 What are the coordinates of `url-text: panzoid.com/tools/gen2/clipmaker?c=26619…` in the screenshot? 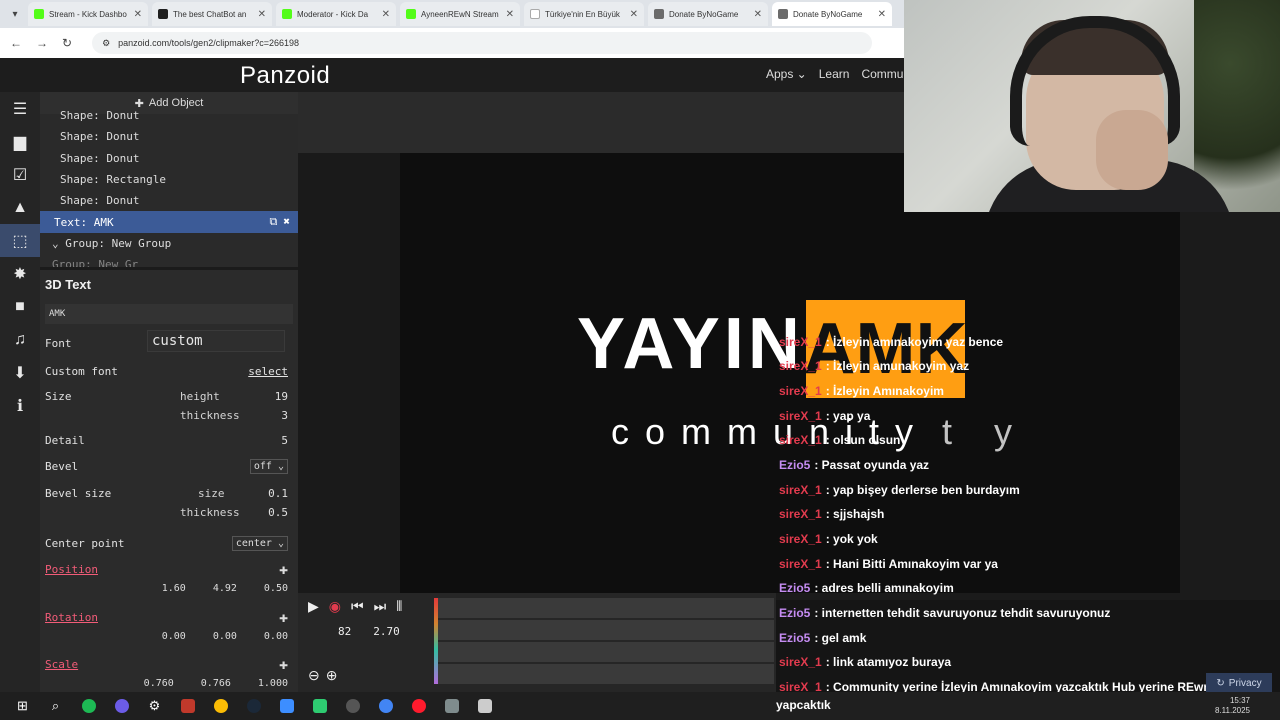 It's located at (209, 43).